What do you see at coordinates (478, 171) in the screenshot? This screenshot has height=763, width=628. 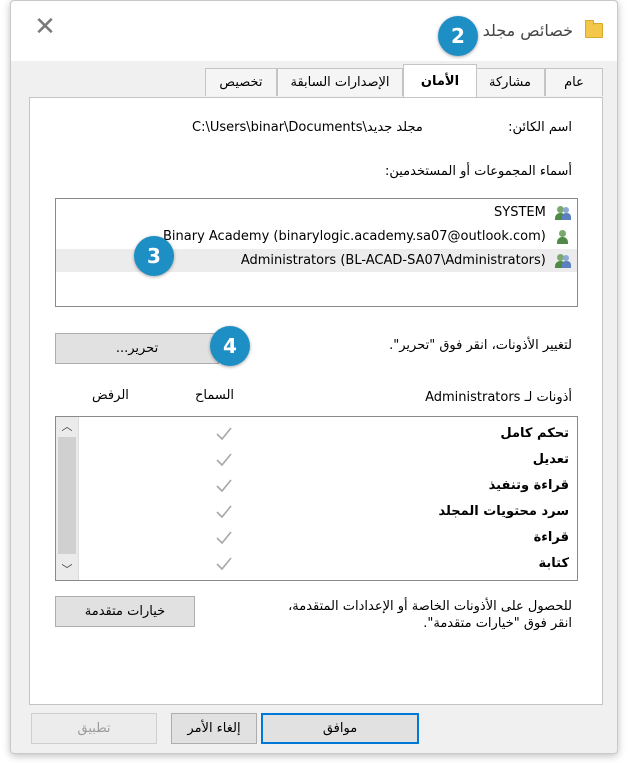 I see `groups-label: أسماء المجموعات أو المستخدمين:` at bounding box center [478, 171].